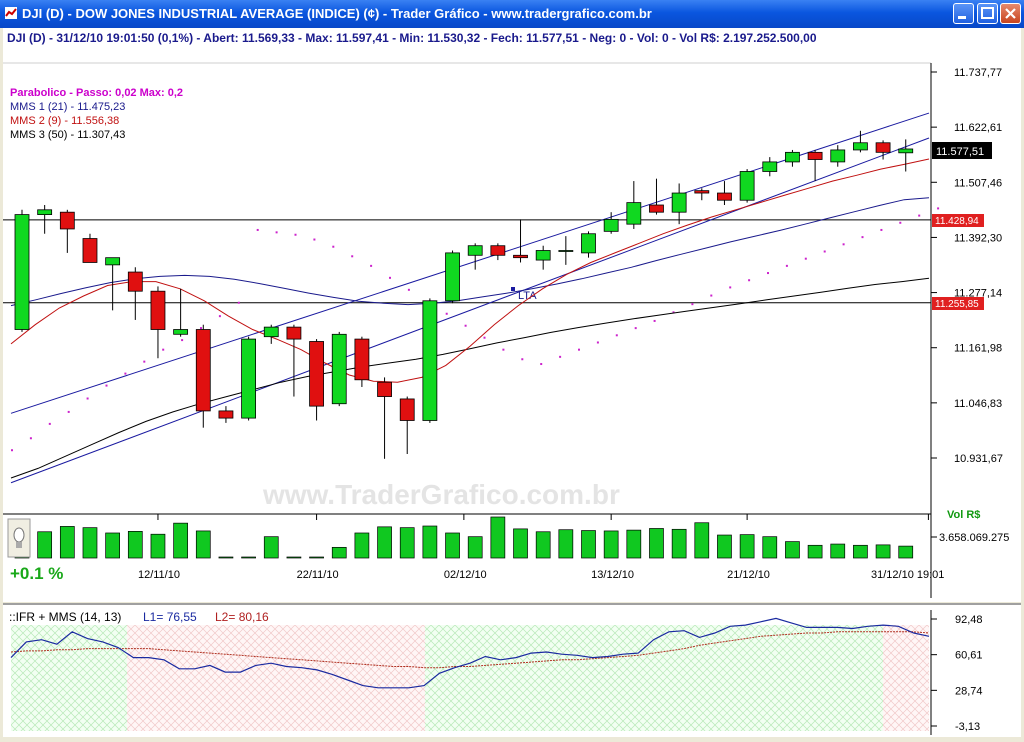 The width and height of the screenshot is (1024, 742). What do you see at coordinates (513, 289) in the screenshot?
I see `trendline-anchor` at bounding box center [513, 289].